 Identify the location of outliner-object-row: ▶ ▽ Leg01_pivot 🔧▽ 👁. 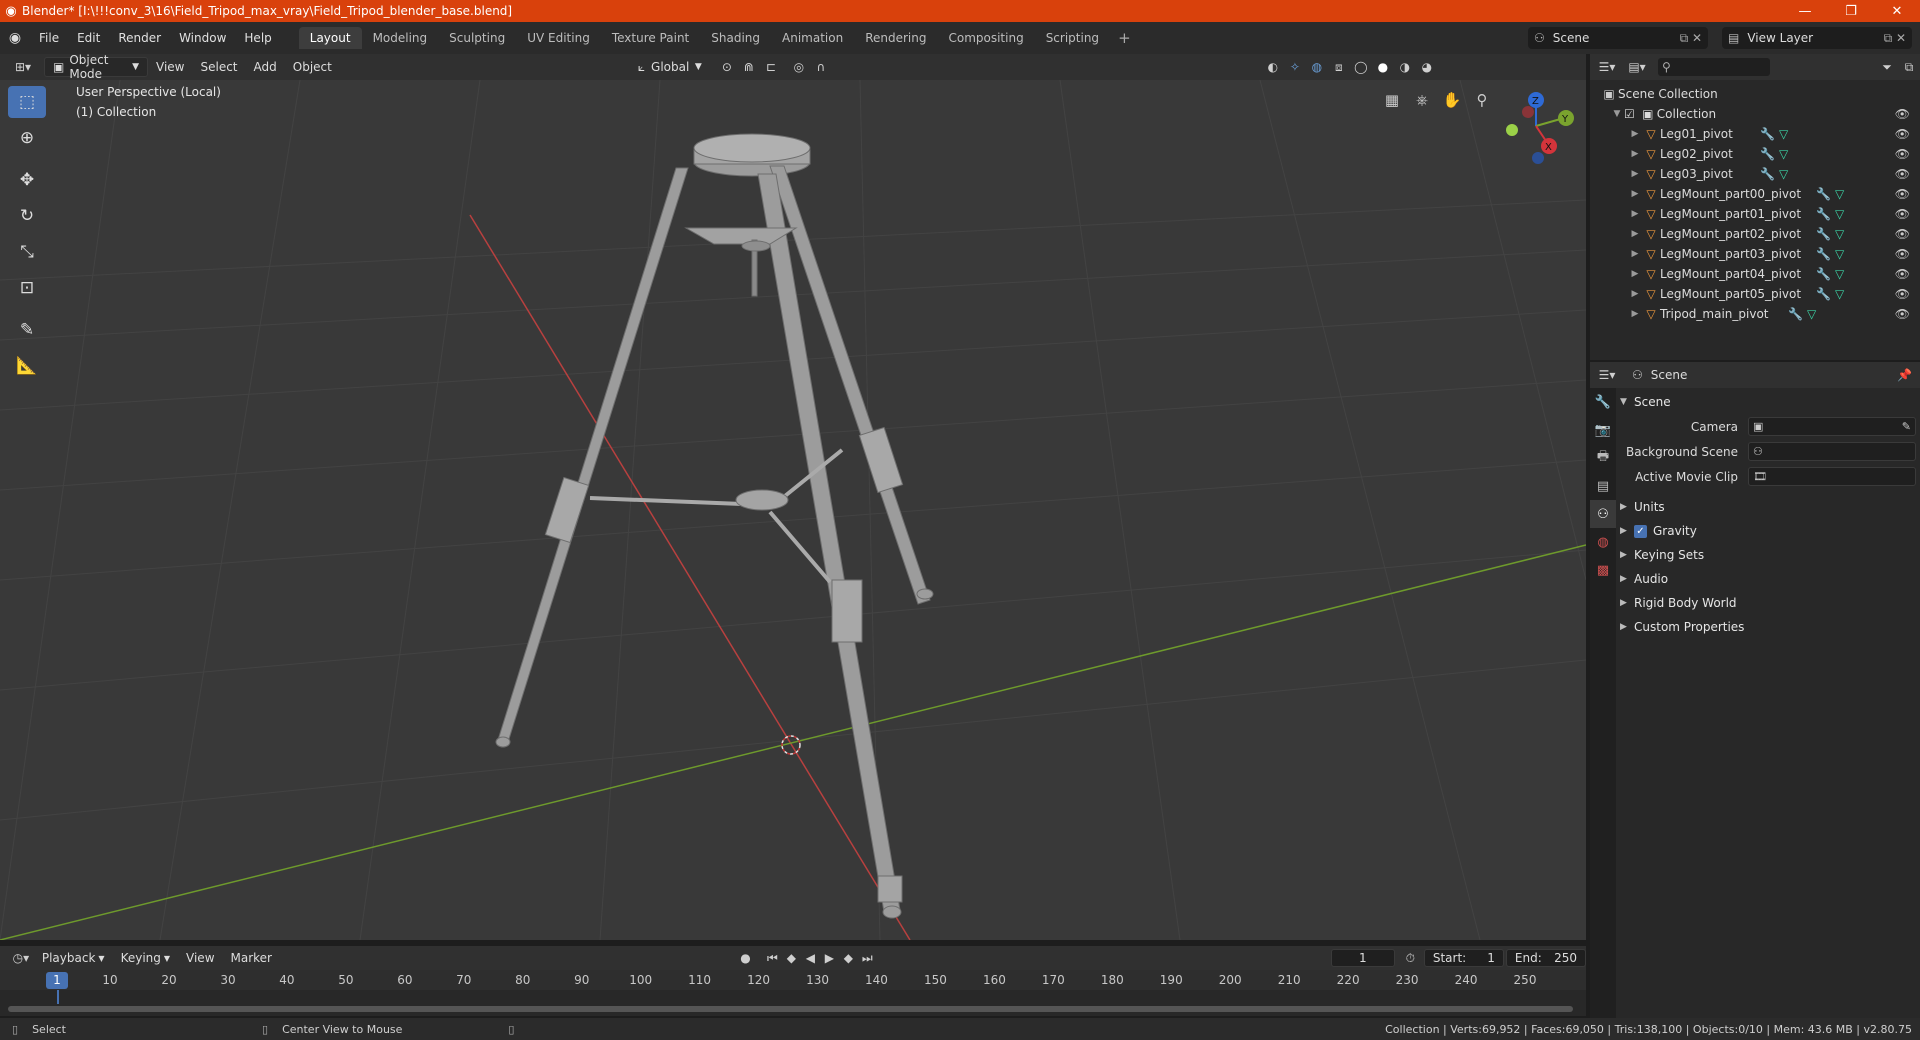
(1755, 134).